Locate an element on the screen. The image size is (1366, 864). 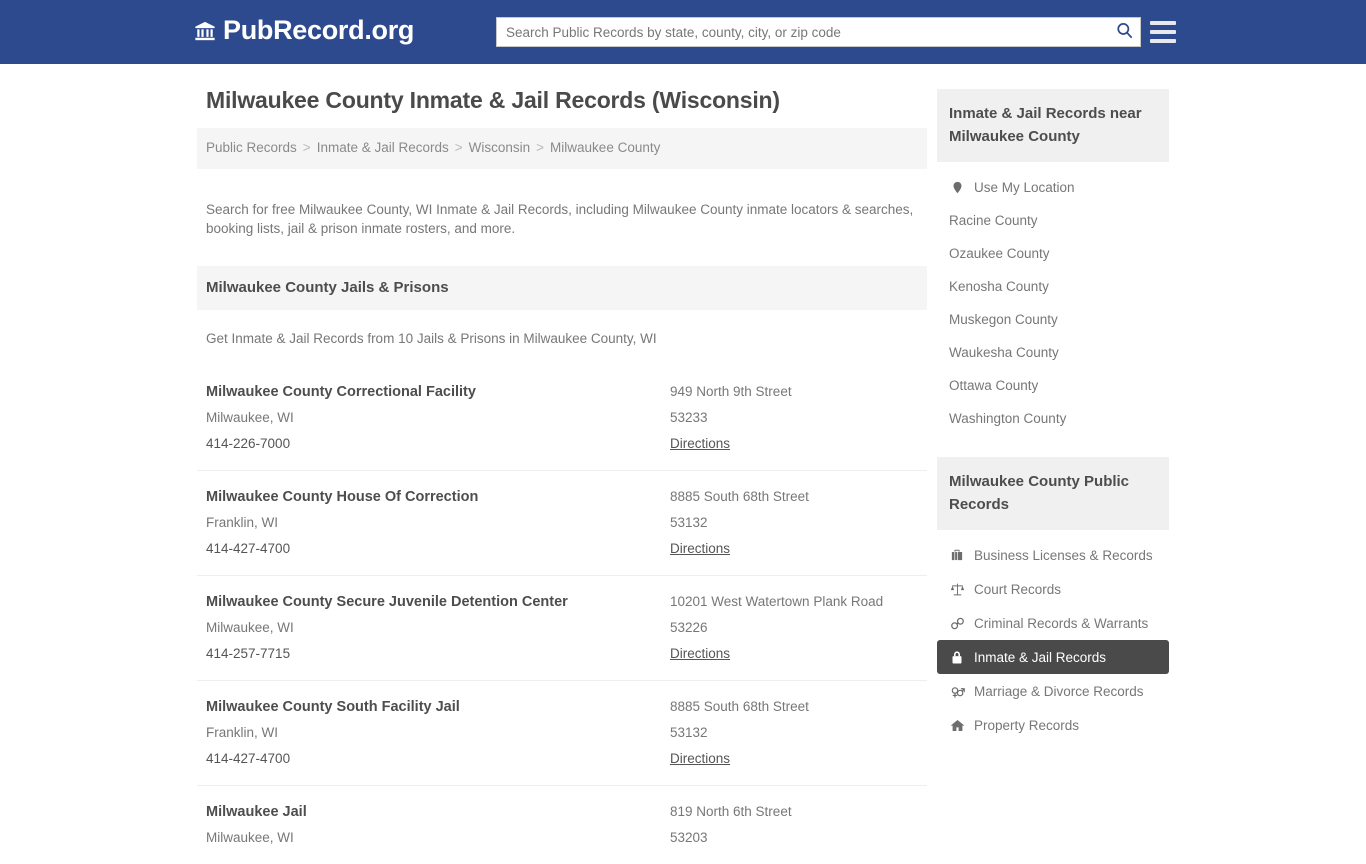
facility-address: 819 North 6th Street 53203 is located at coordinates (794, 825).